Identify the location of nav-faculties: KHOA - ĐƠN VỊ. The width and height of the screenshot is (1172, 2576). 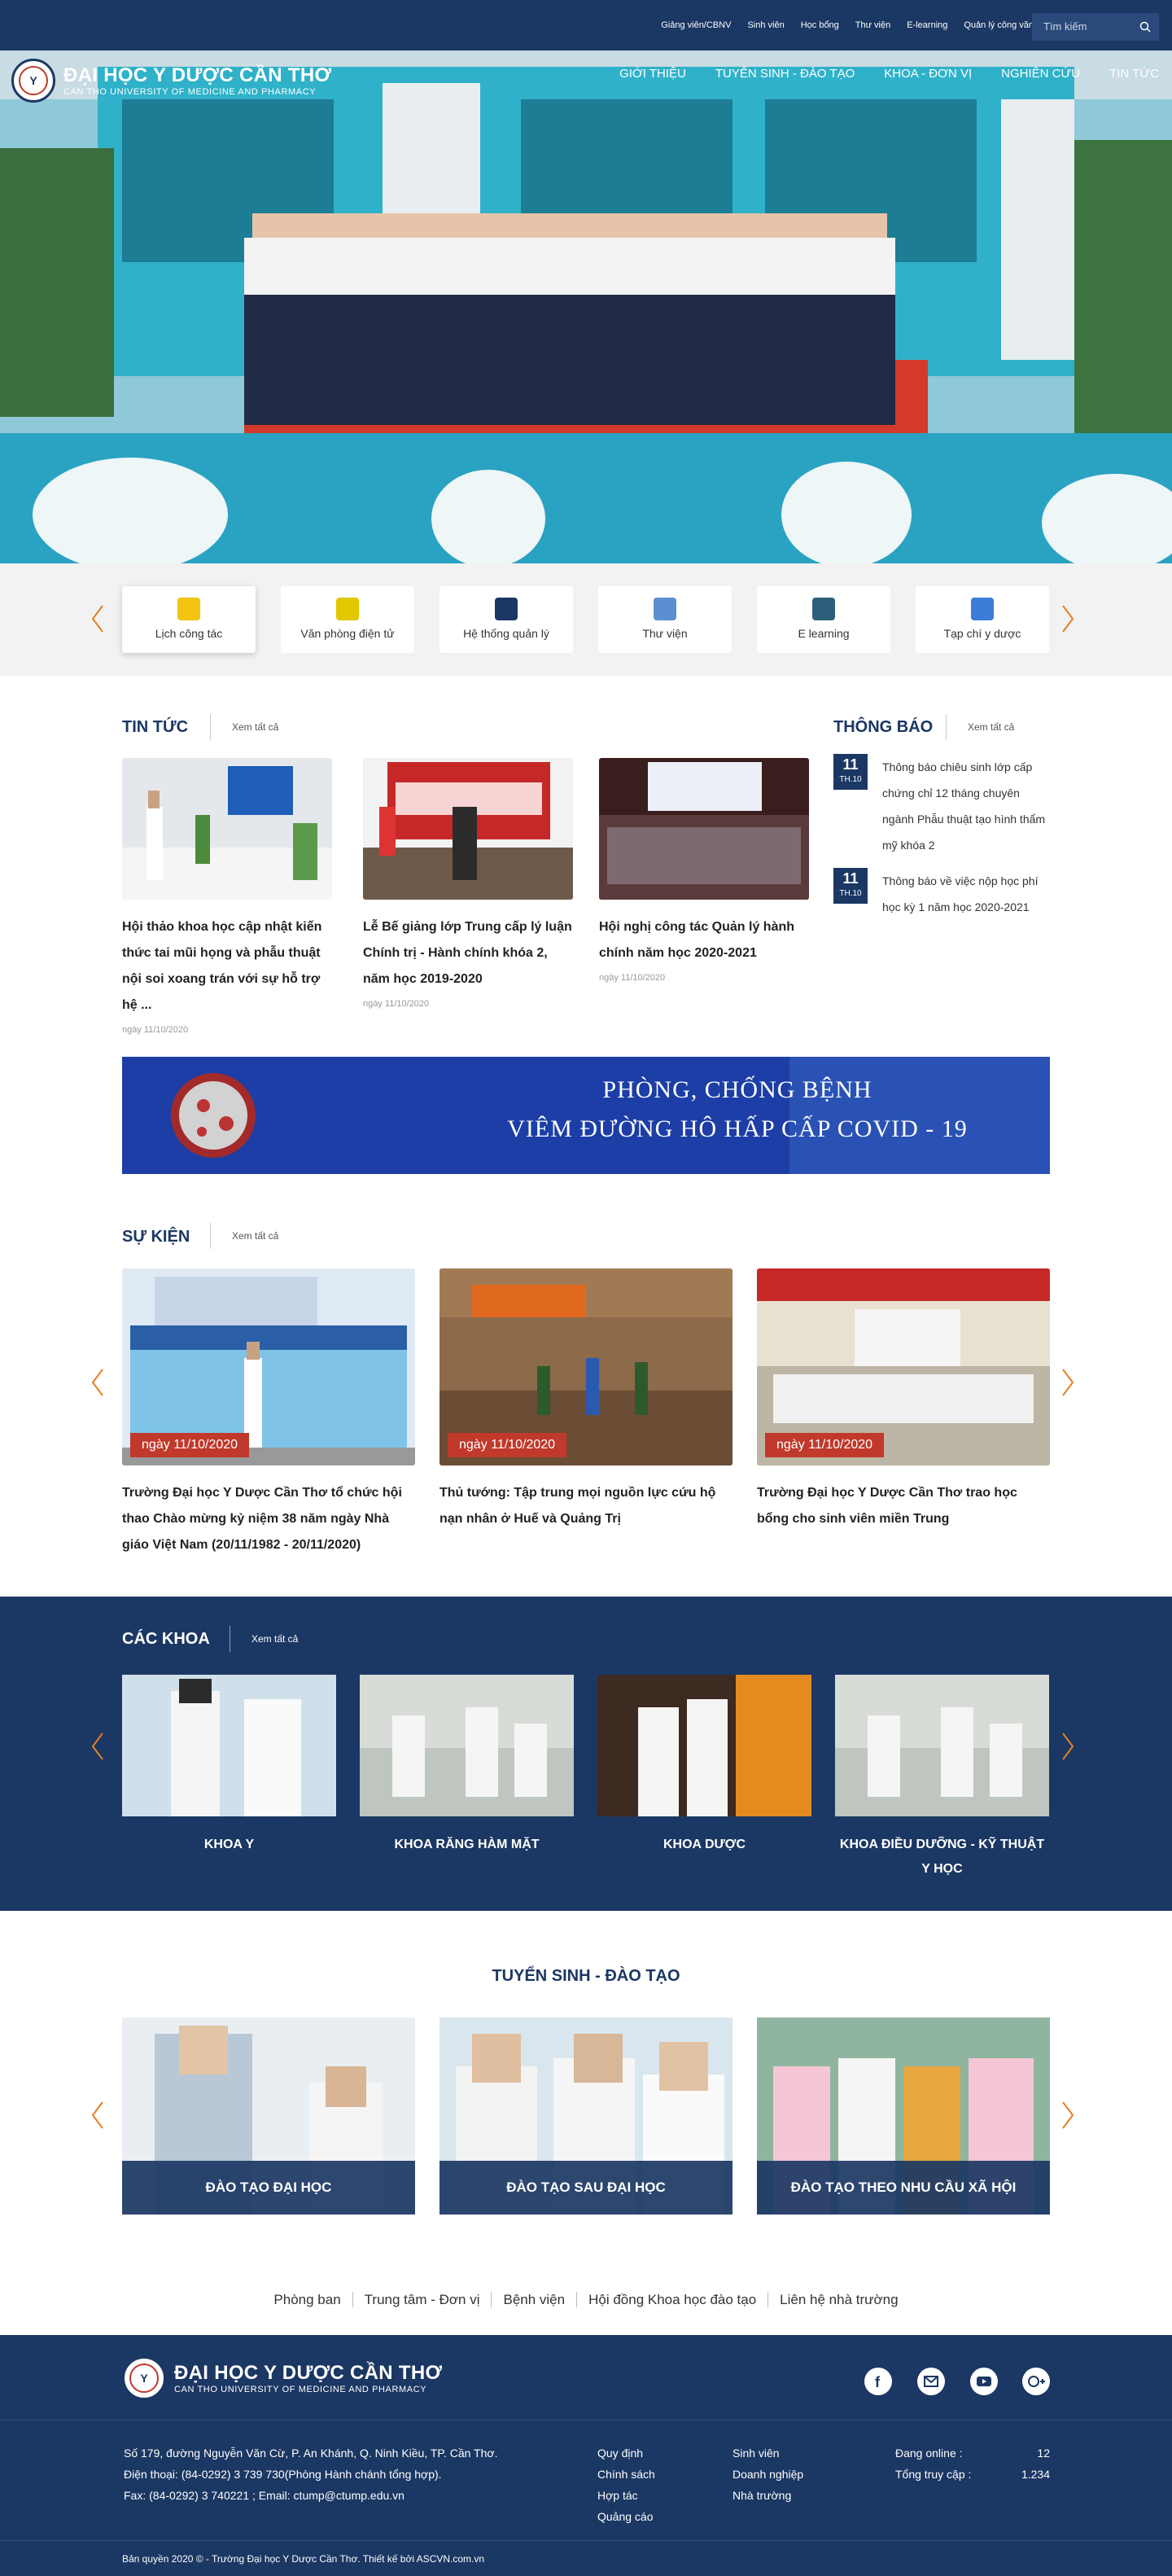
(928, 74).